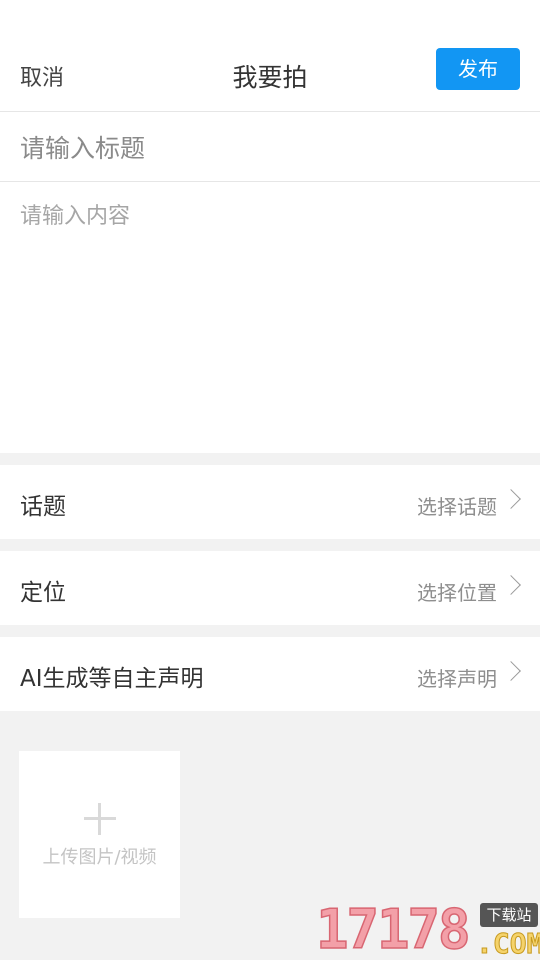 The width and height of the screenshot is (540, 960). Describe the element at coordinates (457, 679) in the screenshot. I see `ai-declaration-value: 选择声明` at that location.